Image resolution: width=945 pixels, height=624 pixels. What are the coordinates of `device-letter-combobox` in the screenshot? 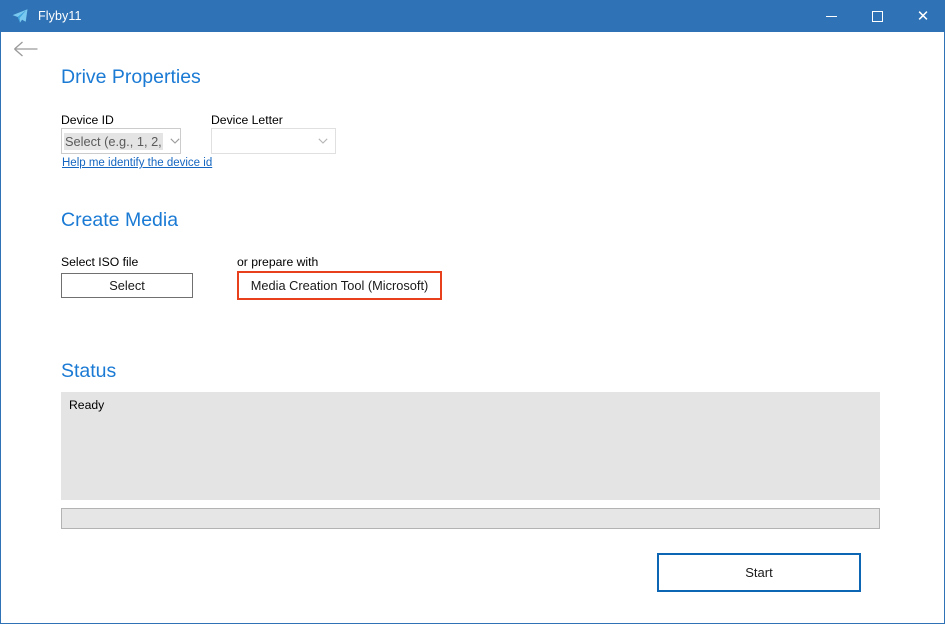 It's located at (273, 141).